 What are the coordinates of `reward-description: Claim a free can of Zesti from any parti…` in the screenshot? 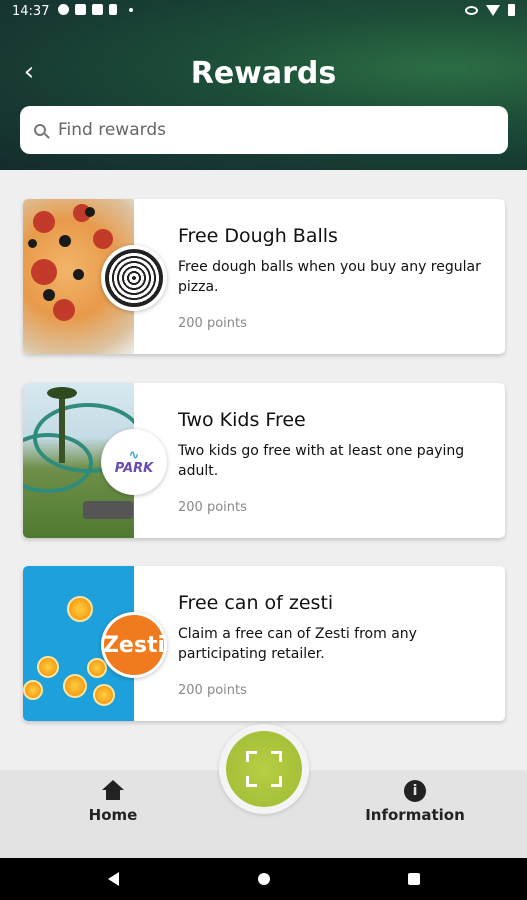 It's located at (297, 644).